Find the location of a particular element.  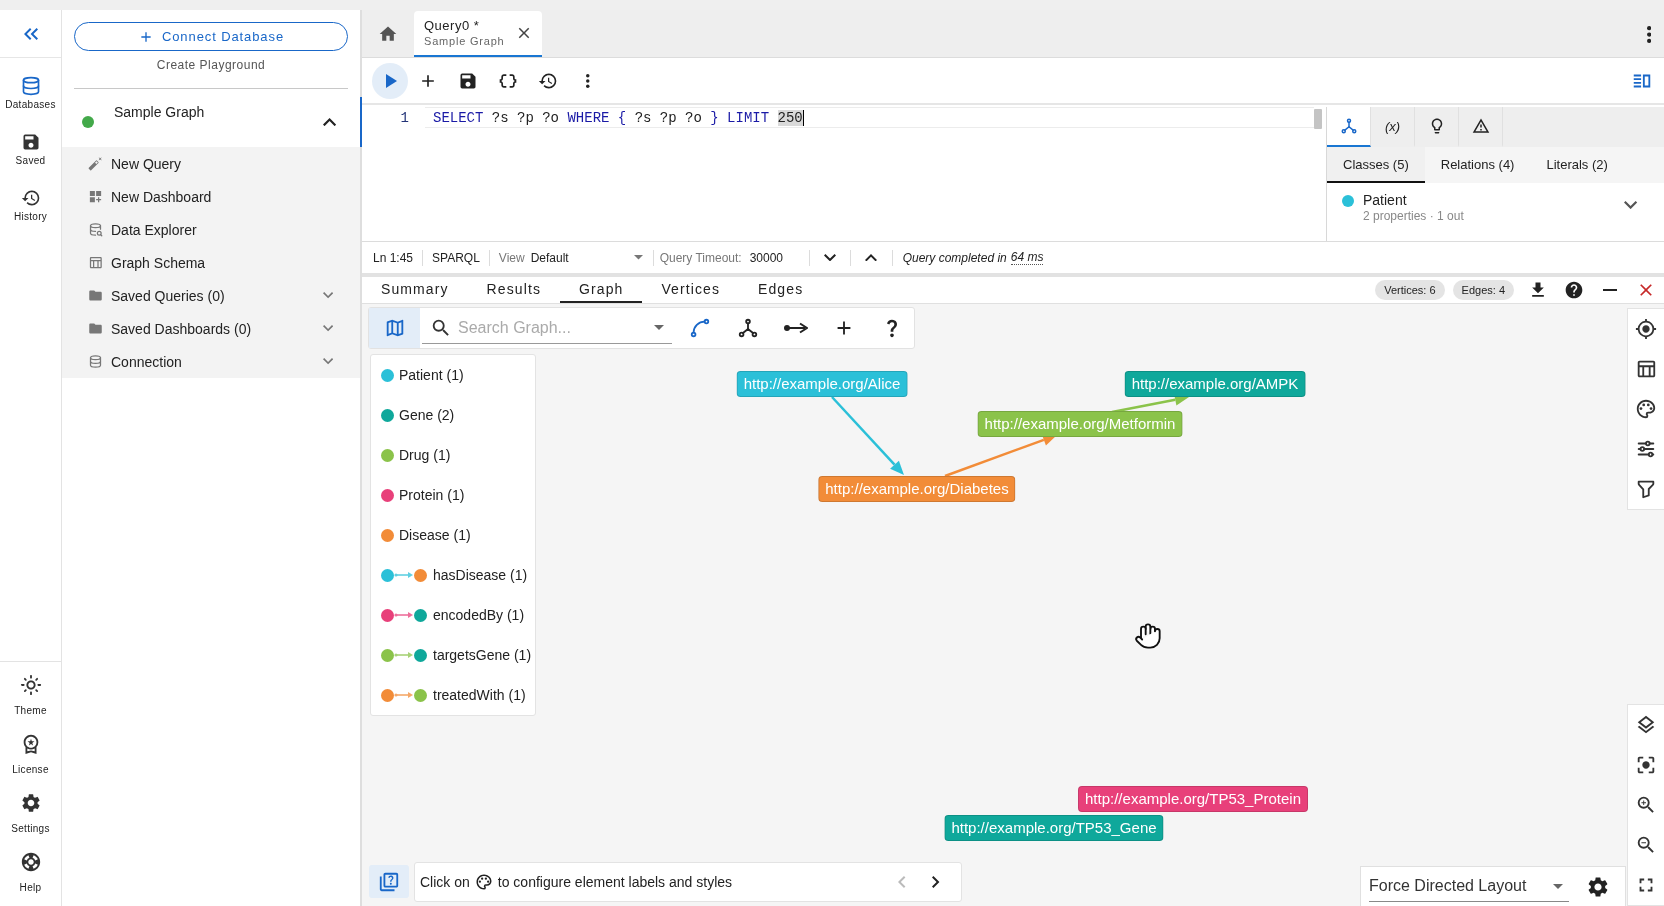

warning-icon is located at coordinates (1480, 126).